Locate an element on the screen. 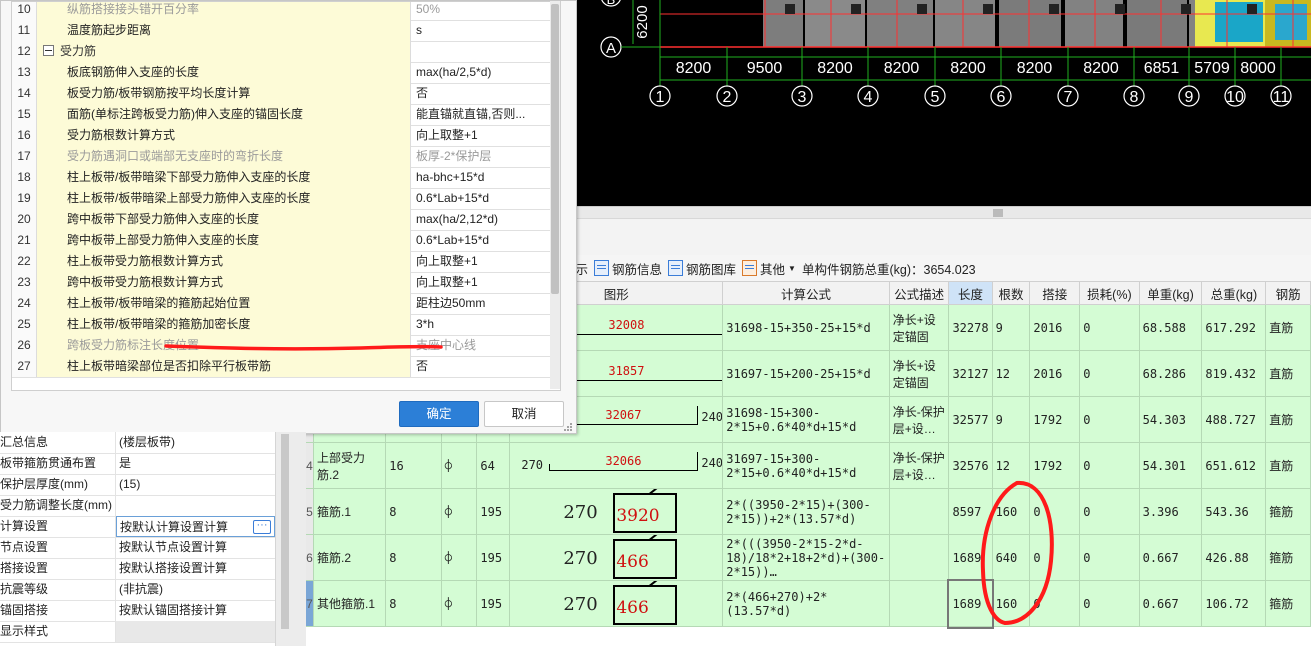  settings-row: 23 跨中板带受力筋根数计算方式 向上取整+1 is located at coordinates (286, 283).